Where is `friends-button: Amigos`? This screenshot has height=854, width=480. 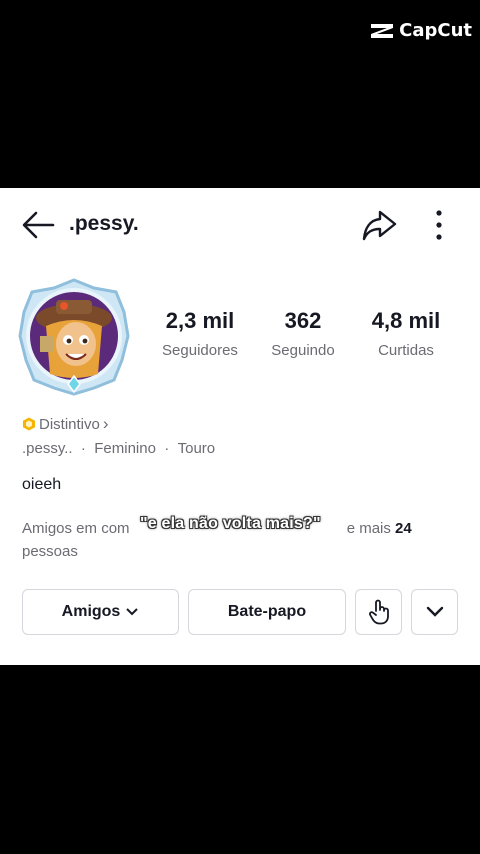
friends-button: Amigos is located at coordinates (100, 612).